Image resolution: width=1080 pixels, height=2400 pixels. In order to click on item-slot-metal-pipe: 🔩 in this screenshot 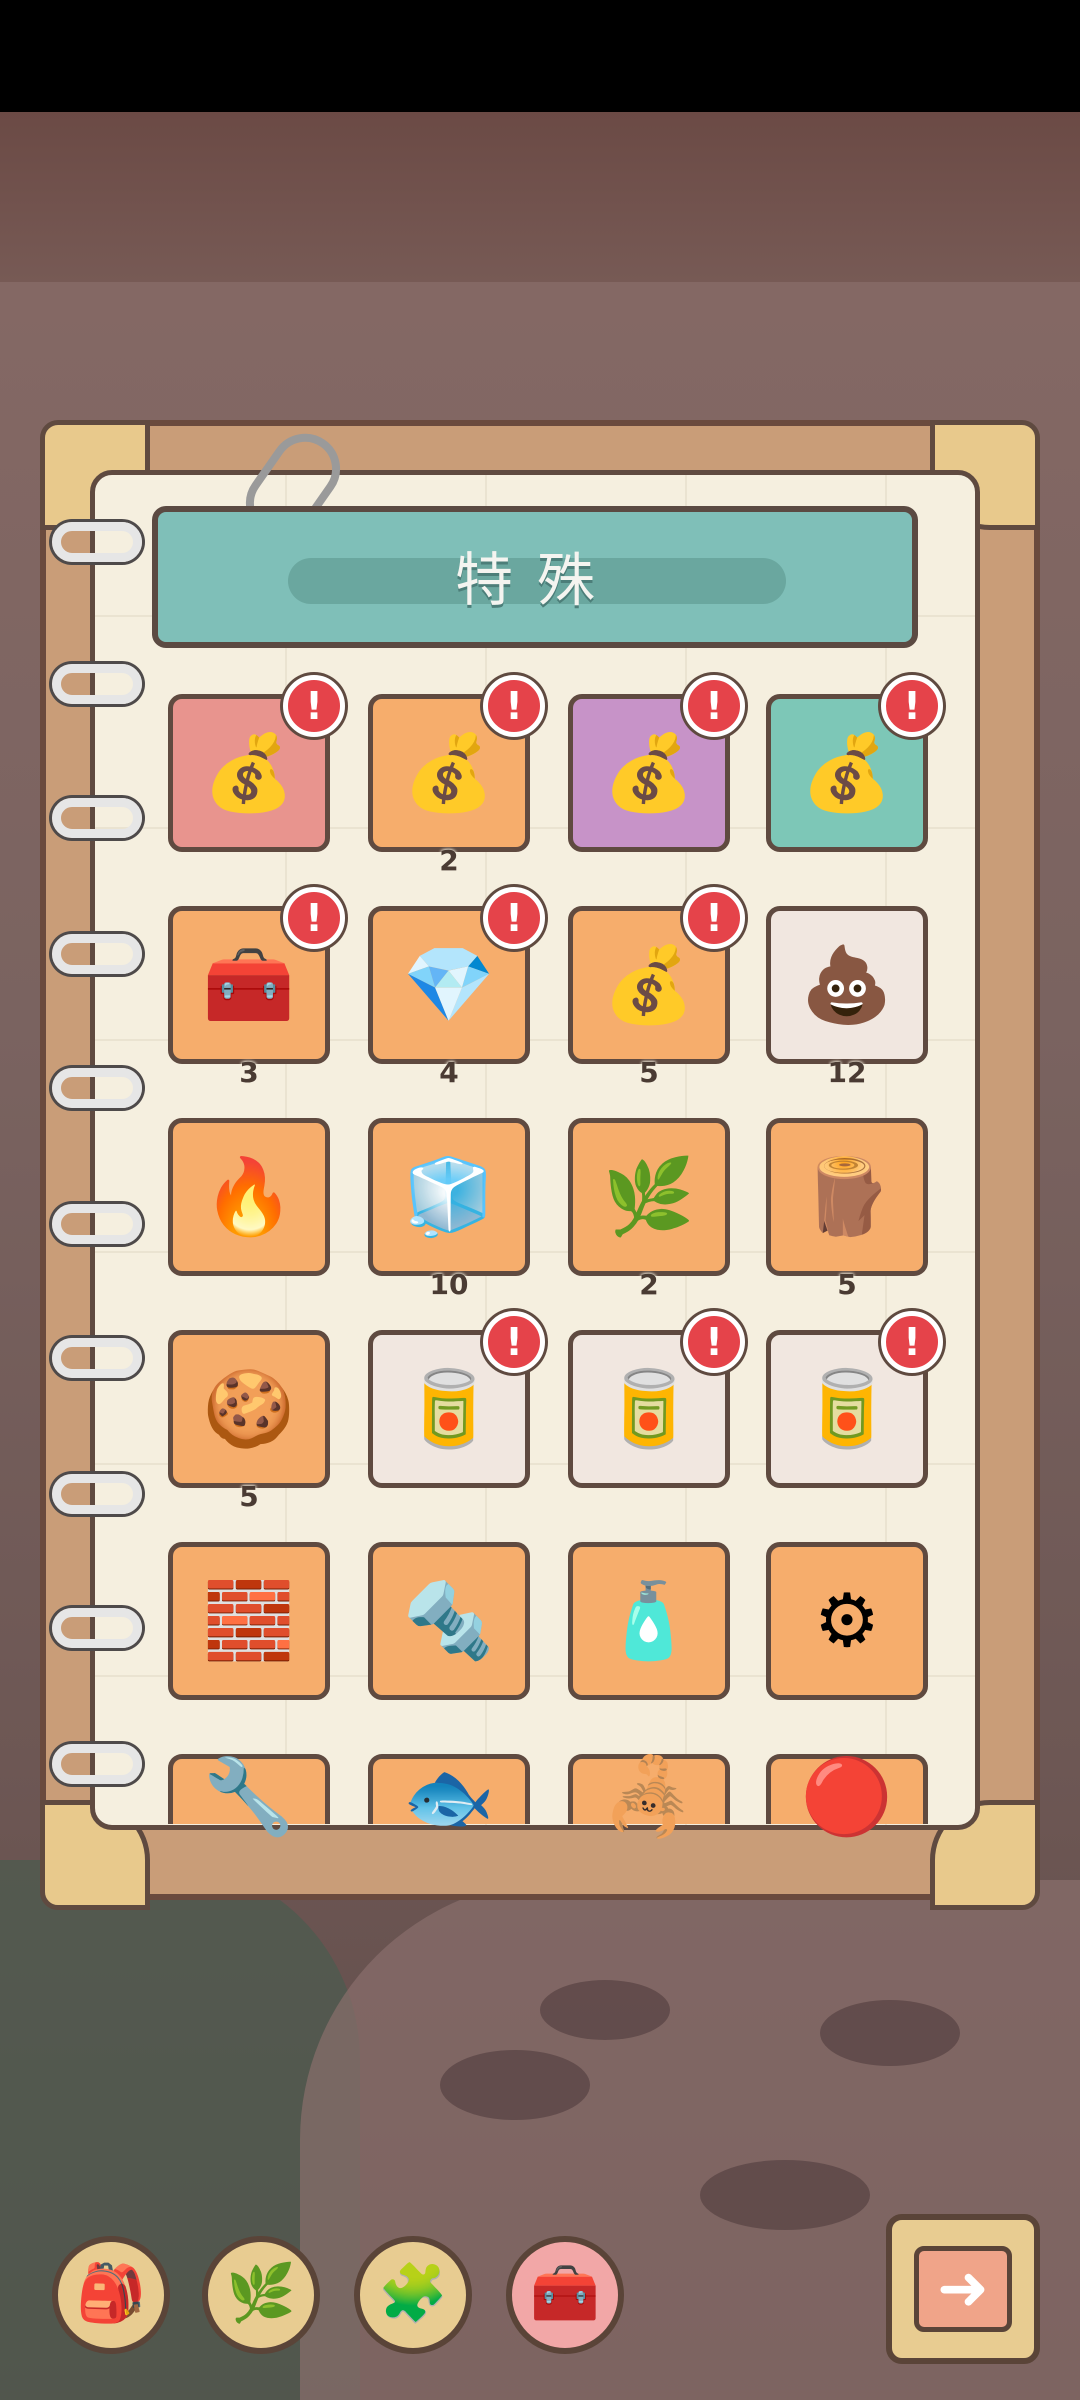, I will do `click(449, 1621)`.